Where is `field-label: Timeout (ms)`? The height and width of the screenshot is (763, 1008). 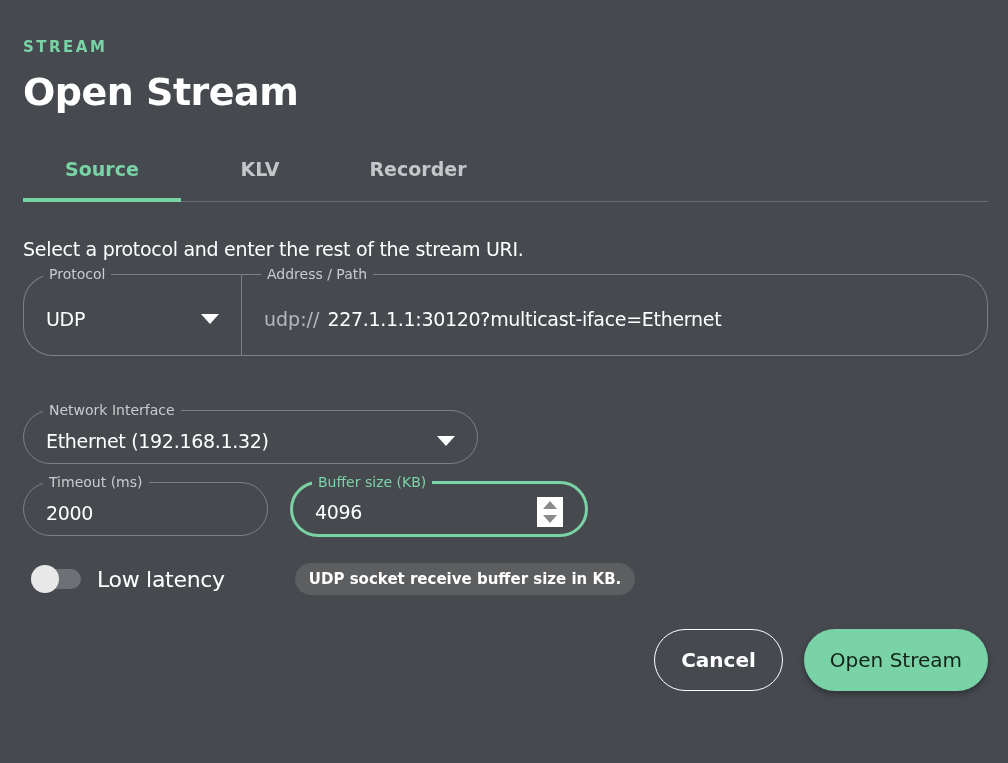
field-label: Timeout (ms) is located at coordinates (96, 482).